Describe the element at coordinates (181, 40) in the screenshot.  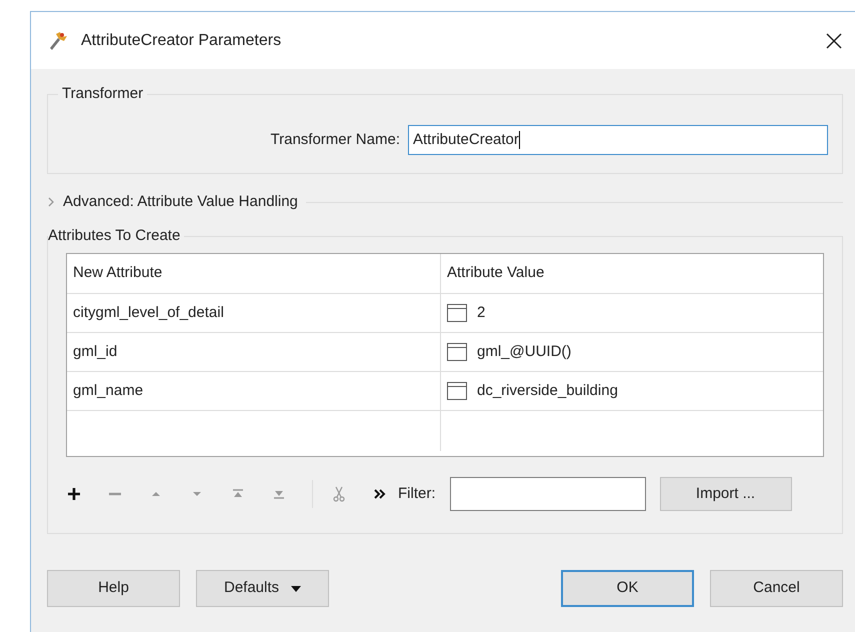
I see `window-title: AttributeCreator Parameters` at that location.